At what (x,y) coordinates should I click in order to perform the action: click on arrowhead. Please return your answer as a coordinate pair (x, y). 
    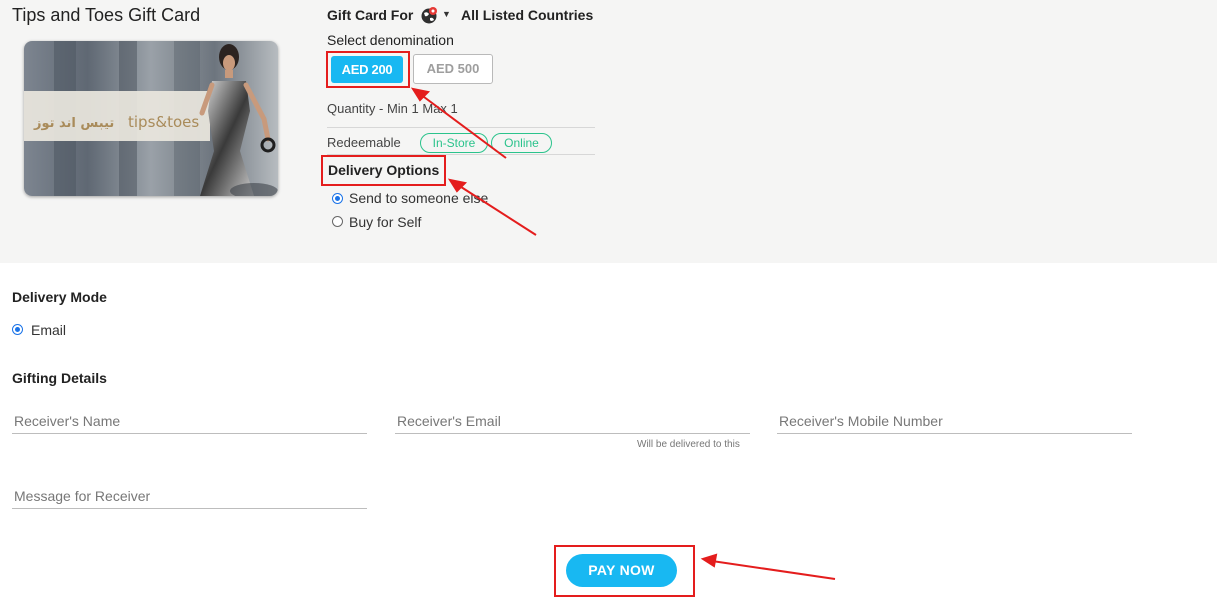
    Looking at the image, I should click on (709, 560).